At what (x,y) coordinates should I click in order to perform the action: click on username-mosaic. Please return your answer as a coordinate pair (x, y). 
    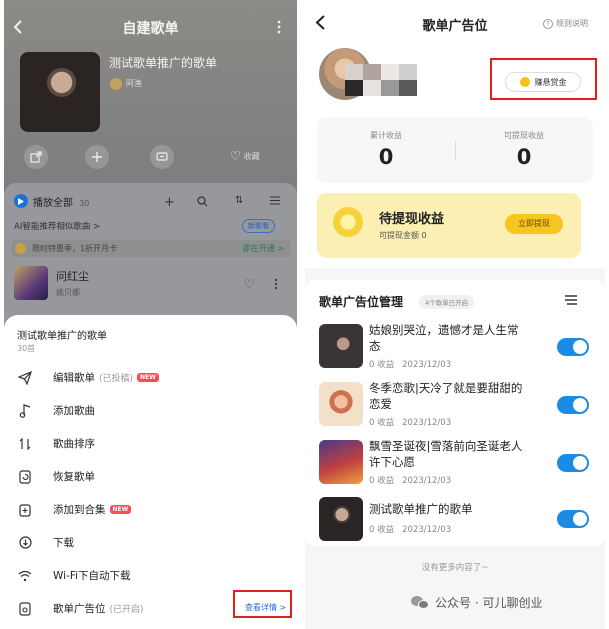
    Looking at the image, I should click on (381, 80).